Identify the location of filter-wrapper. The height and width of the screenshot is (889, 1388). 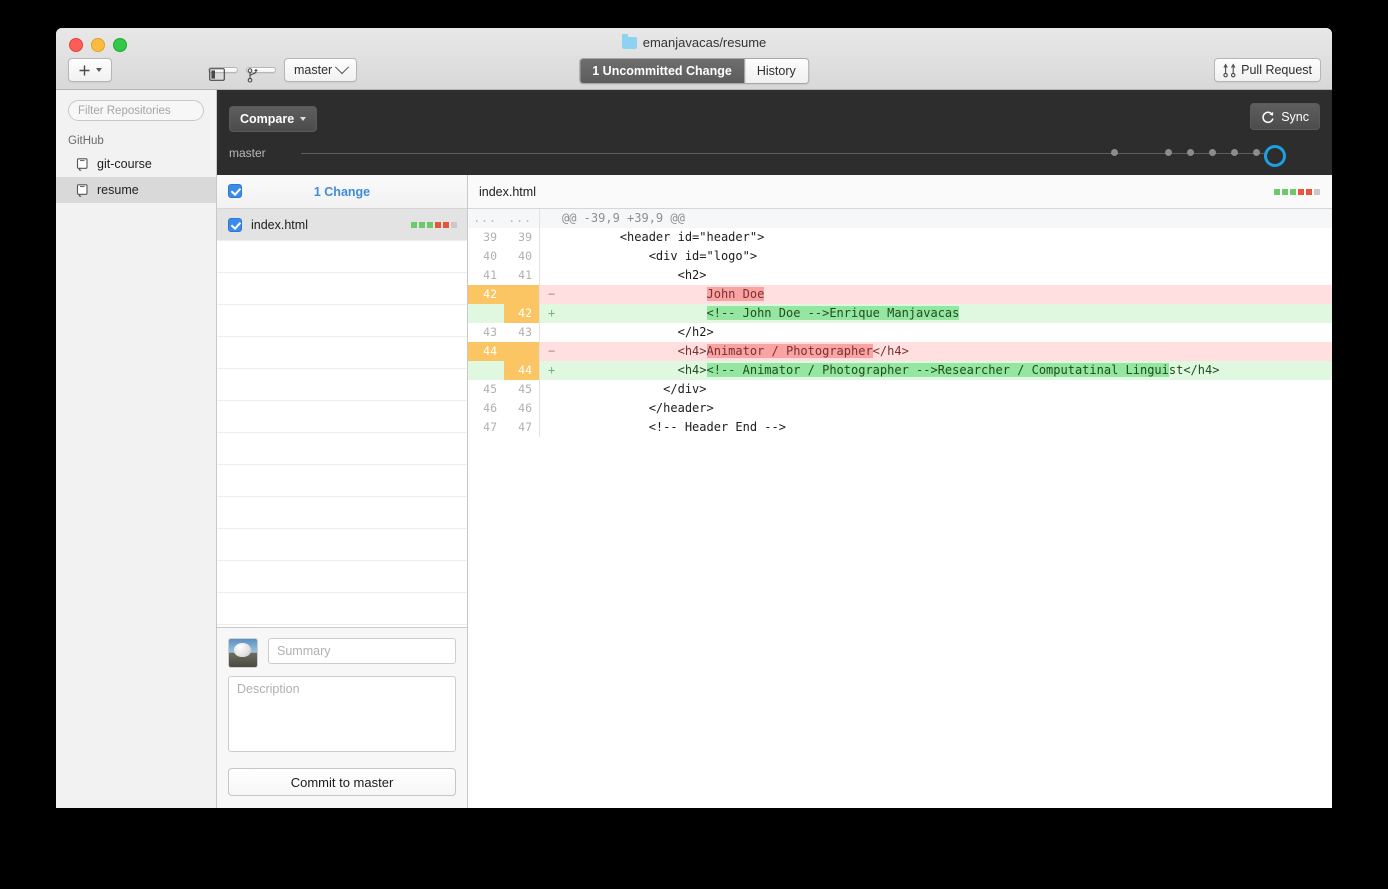
(136, 108).